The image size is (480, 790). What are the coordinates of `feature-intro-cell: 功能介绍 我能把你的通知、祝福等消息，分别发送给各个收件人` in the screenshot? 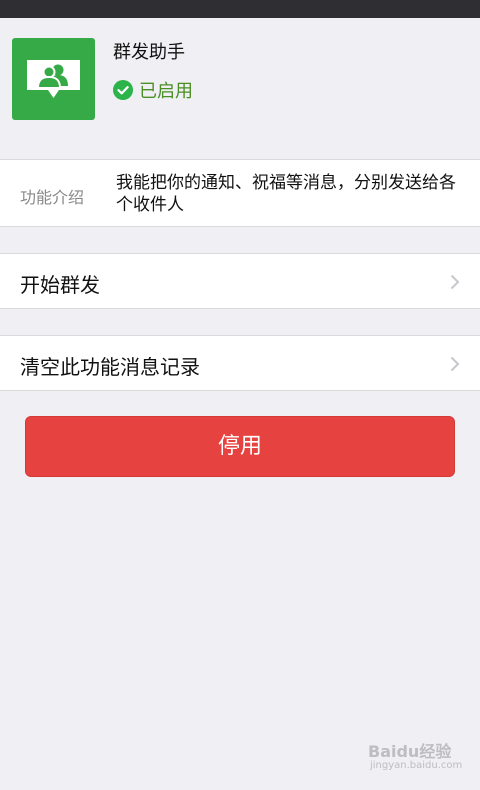 It's located at (240, 193).